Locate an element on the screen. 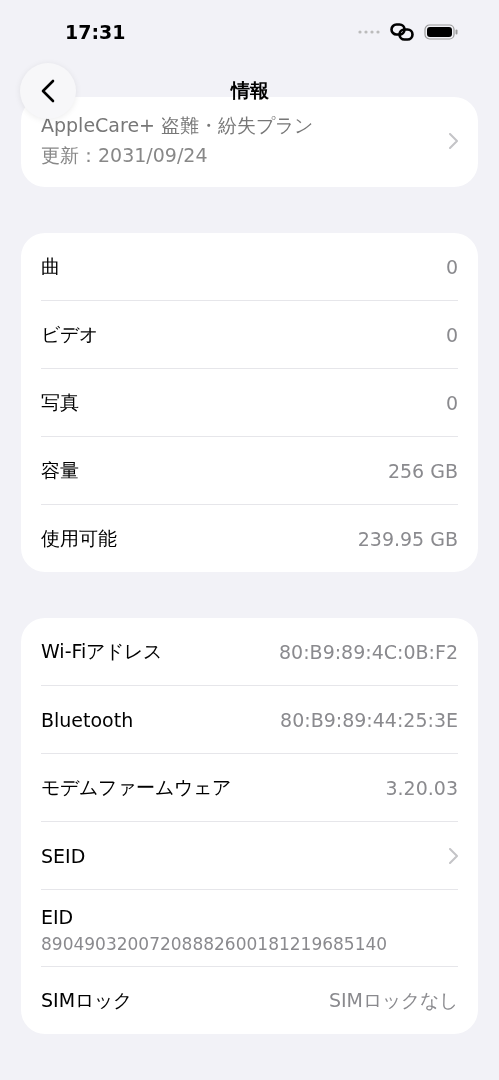 This screenshot has width=499, height=1080. row-value: SIMロックなし is located at coordinates (393, 1000).